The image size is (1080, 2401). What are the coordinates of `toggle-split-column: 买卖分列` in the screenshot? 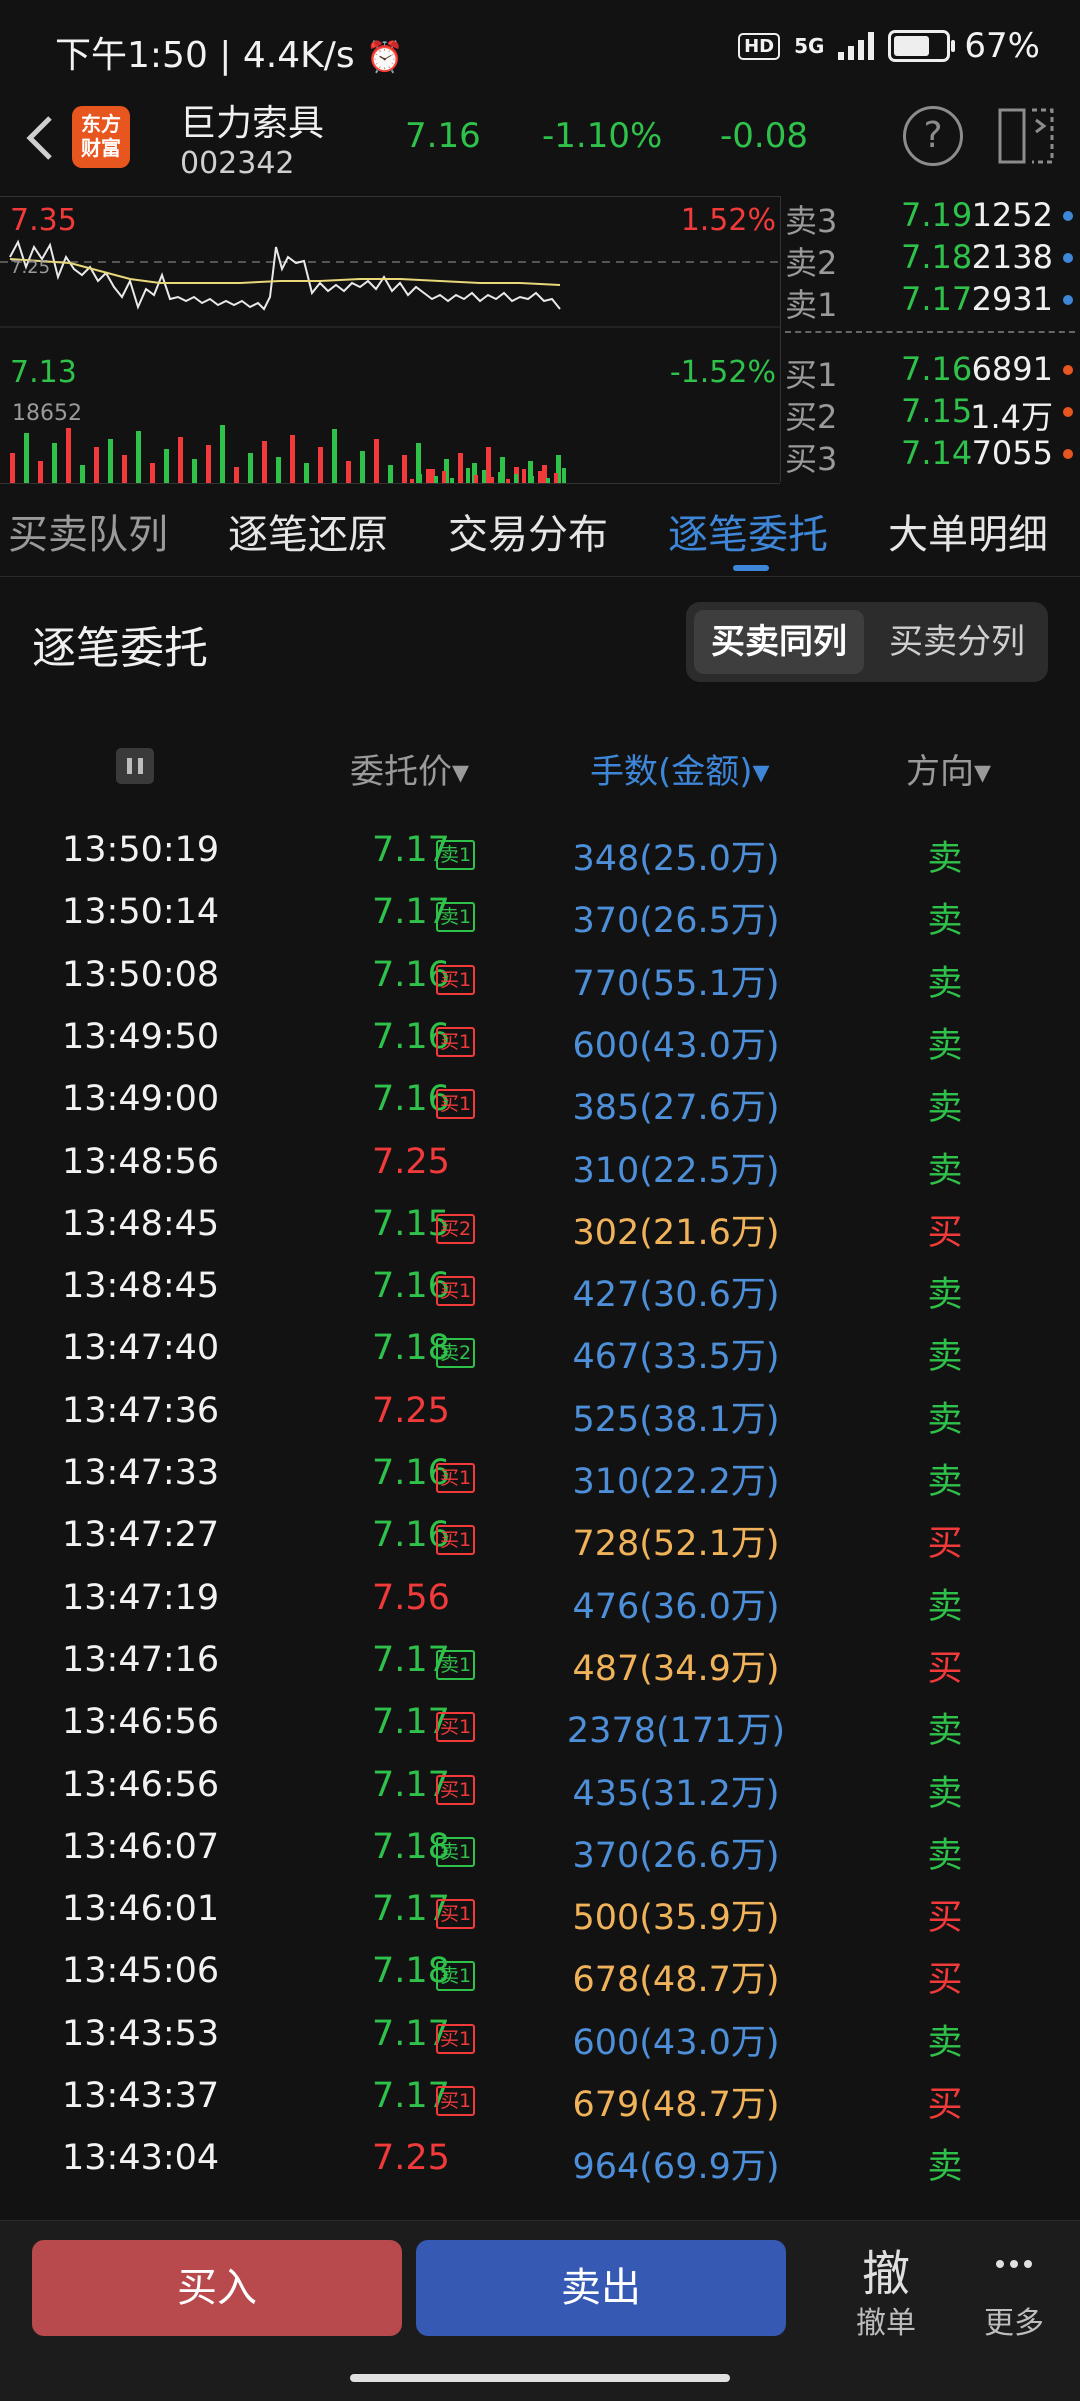 It's located at (957, 642).